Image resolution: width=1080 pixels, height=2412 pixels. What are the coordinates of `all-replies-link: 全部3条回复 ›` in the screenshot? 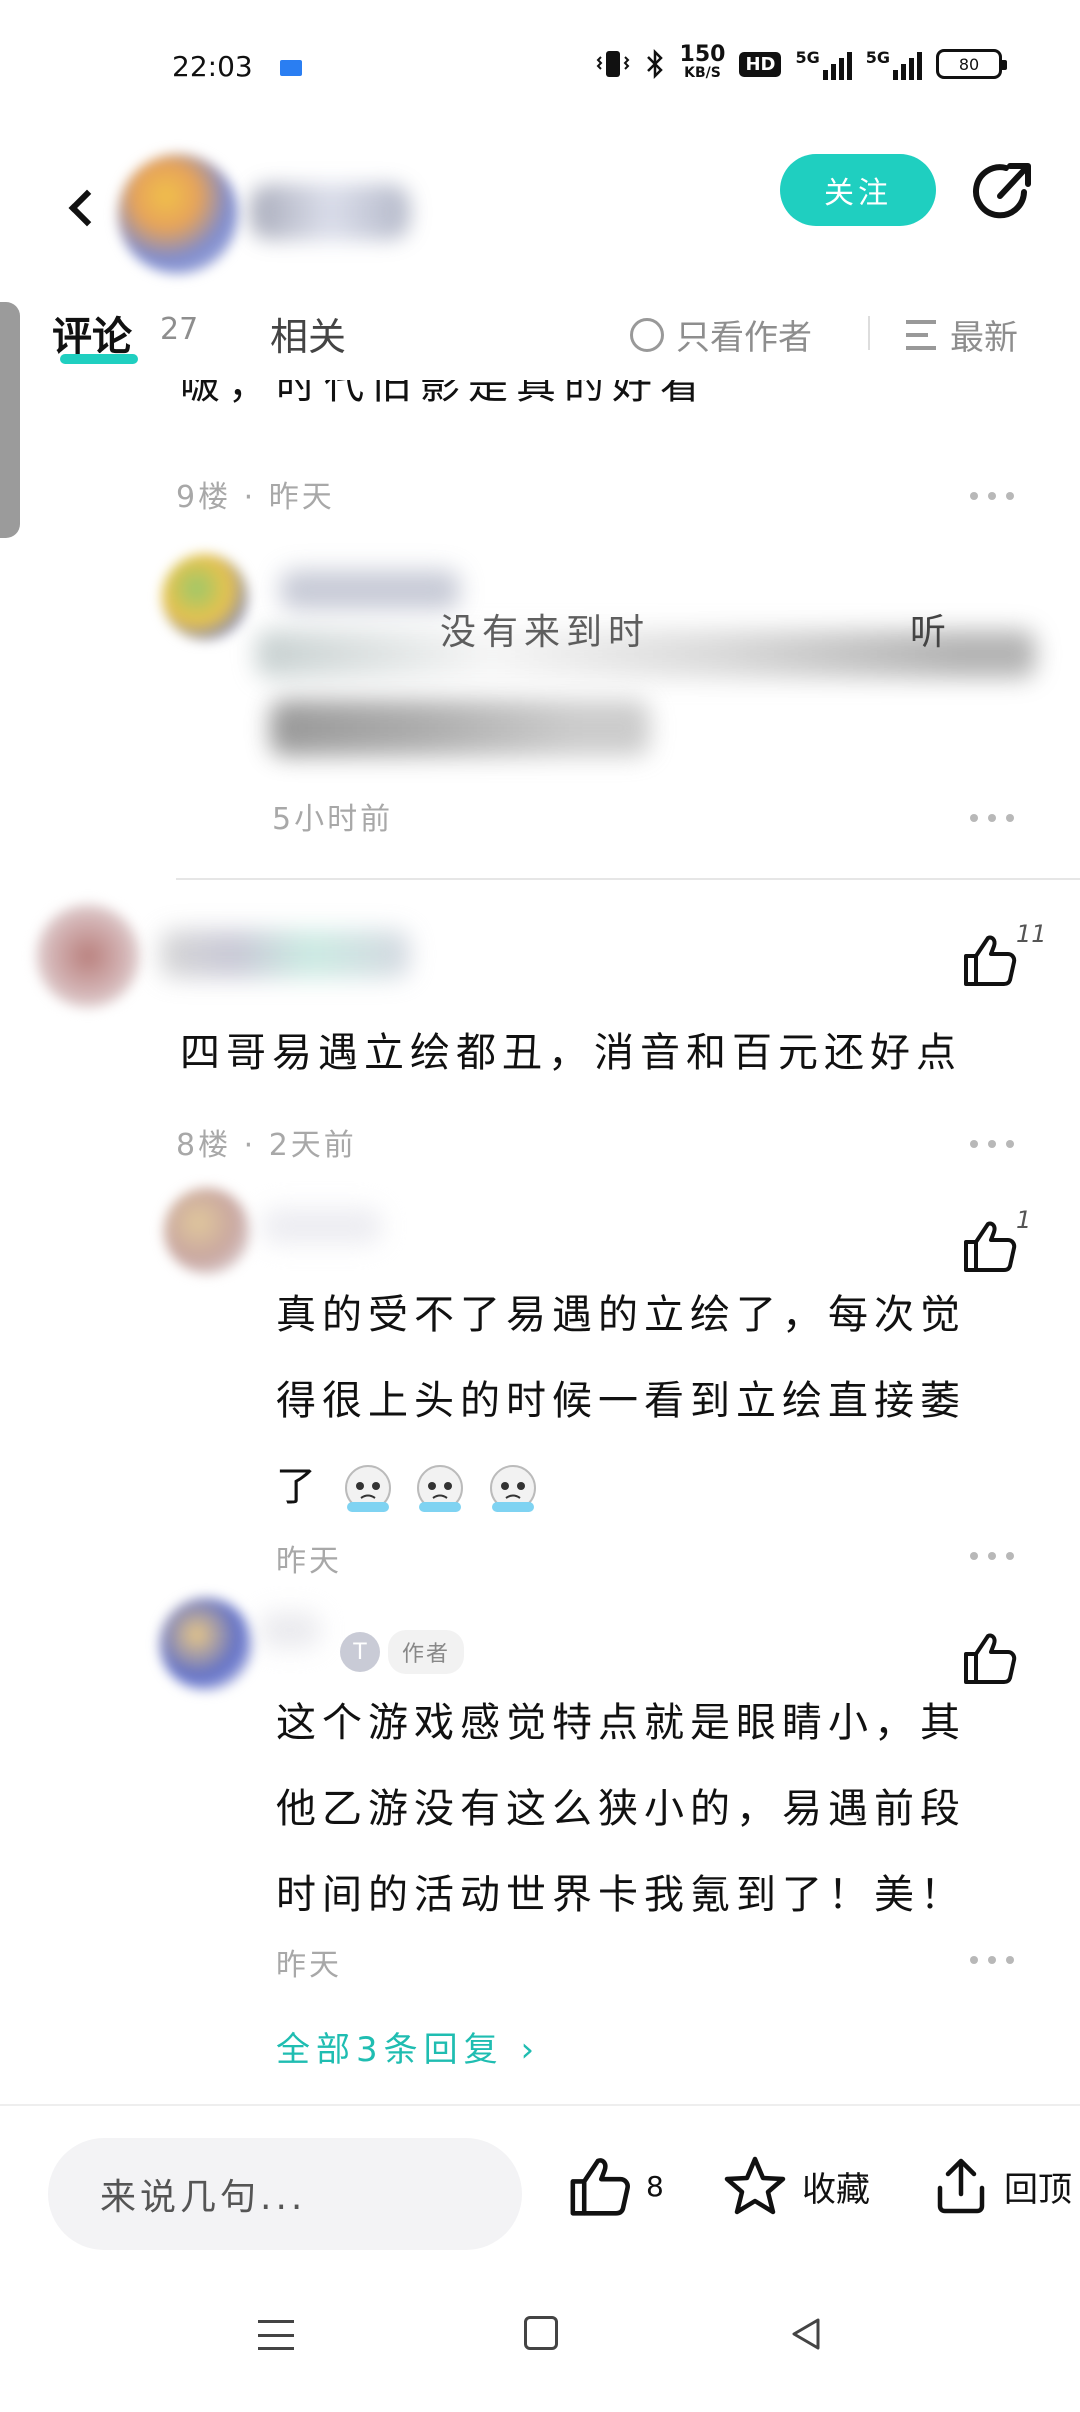 It's located at (408, 2046).